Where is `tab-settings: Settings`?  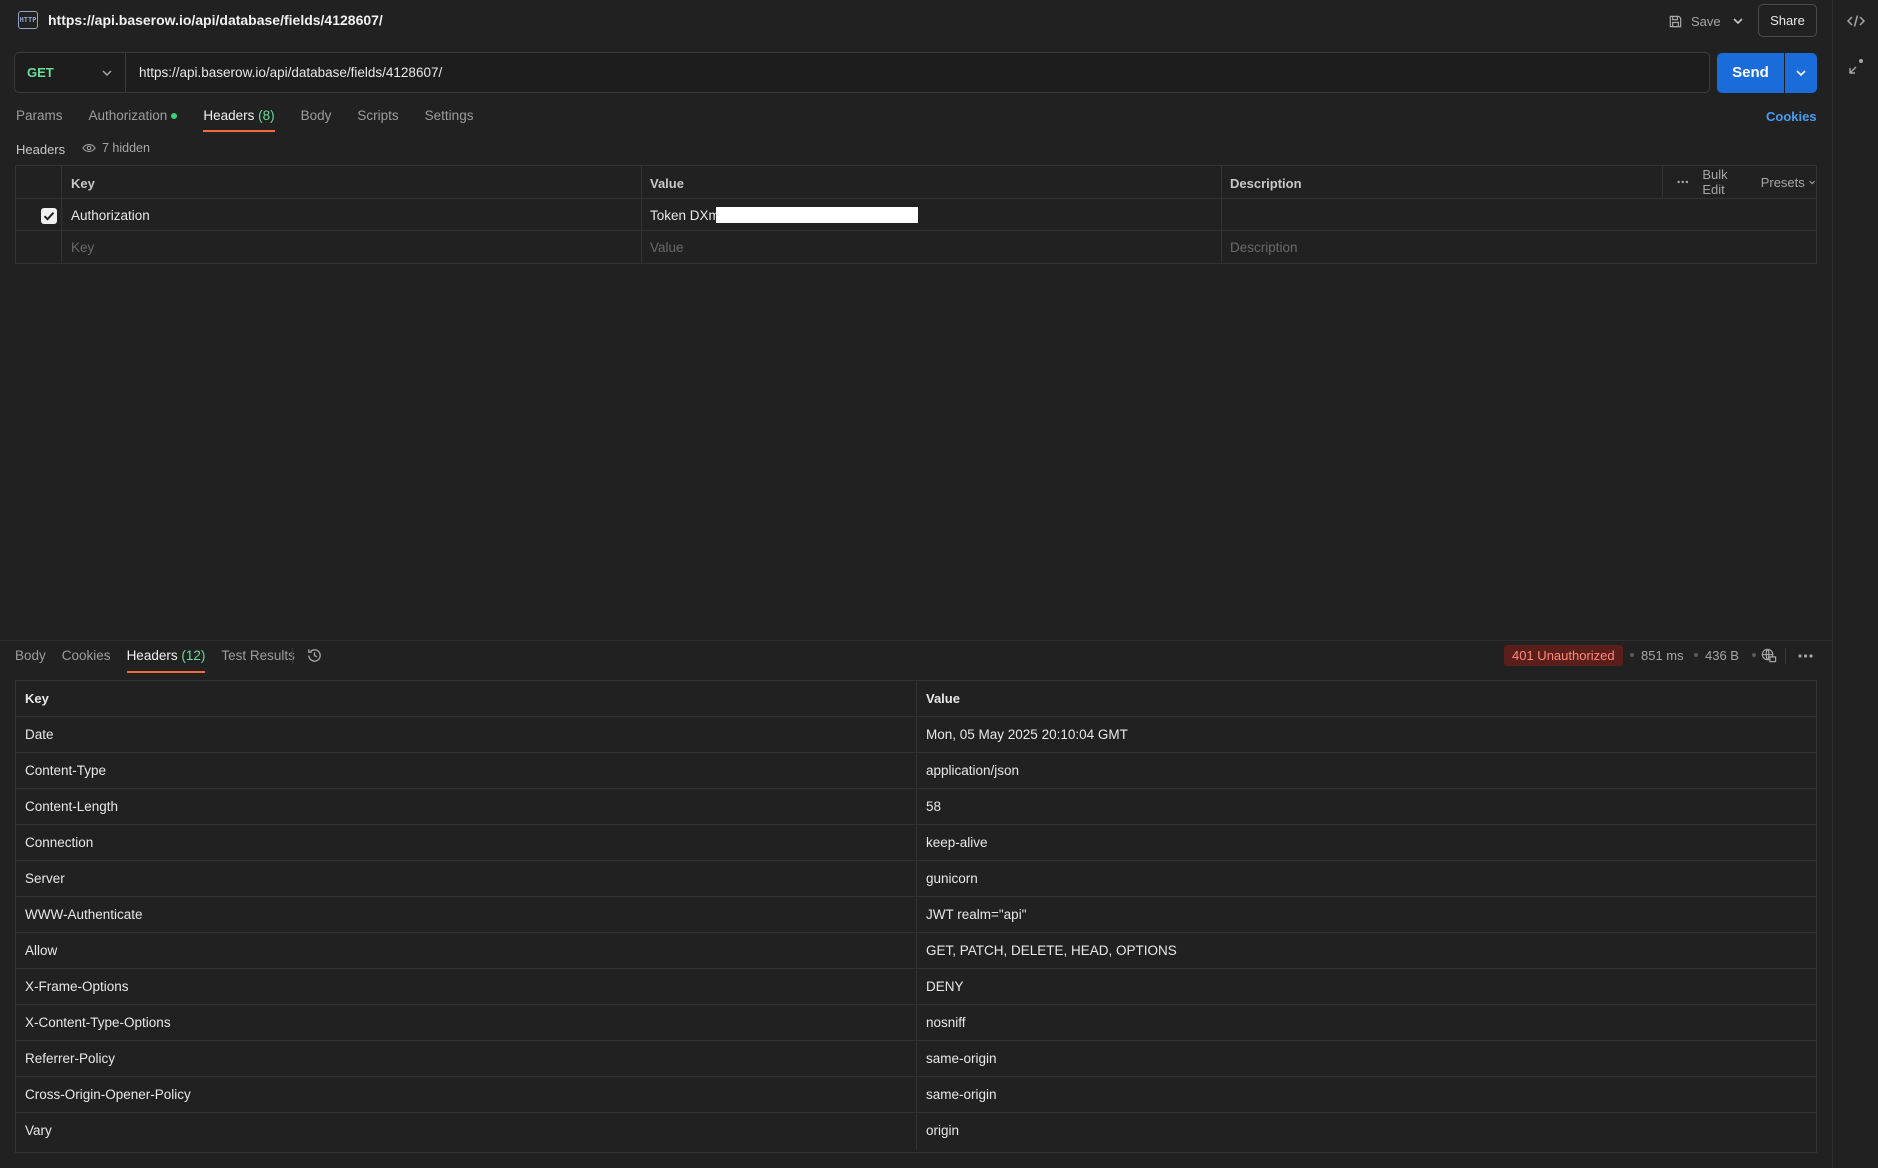 tab-settings: Settings is located at coordinates (449, 120).